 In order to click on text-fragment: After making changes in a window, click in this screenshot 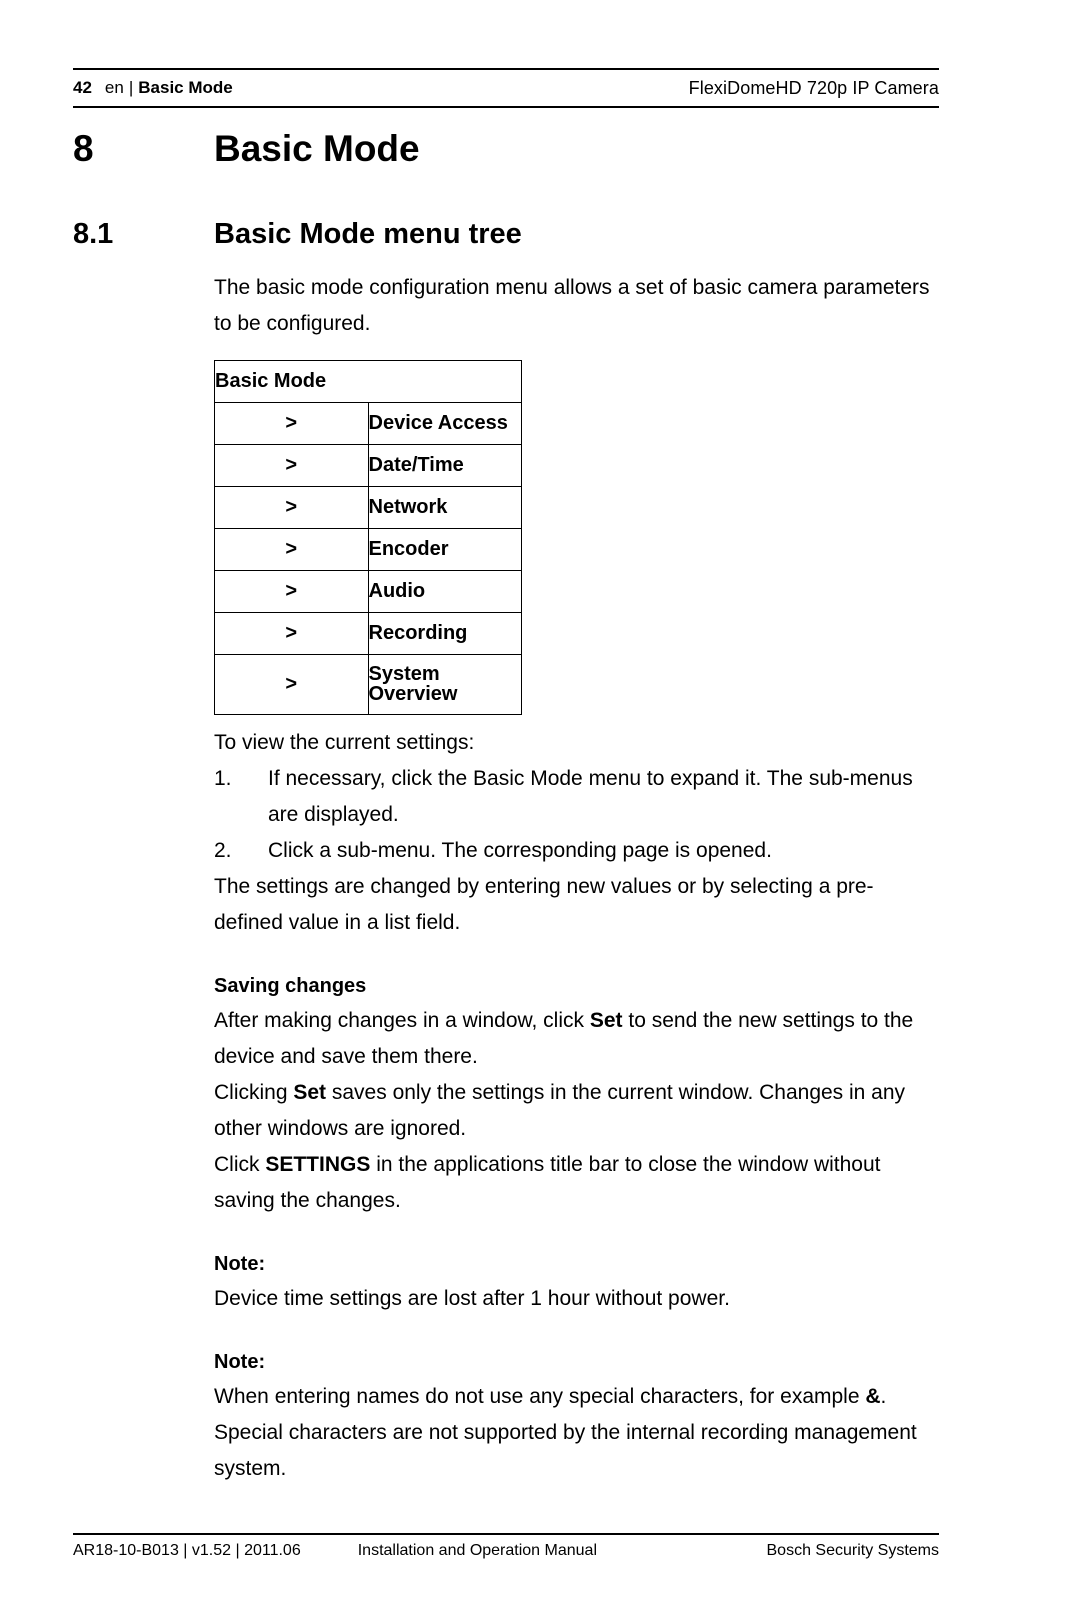, I will do `click(402, 1020)`.